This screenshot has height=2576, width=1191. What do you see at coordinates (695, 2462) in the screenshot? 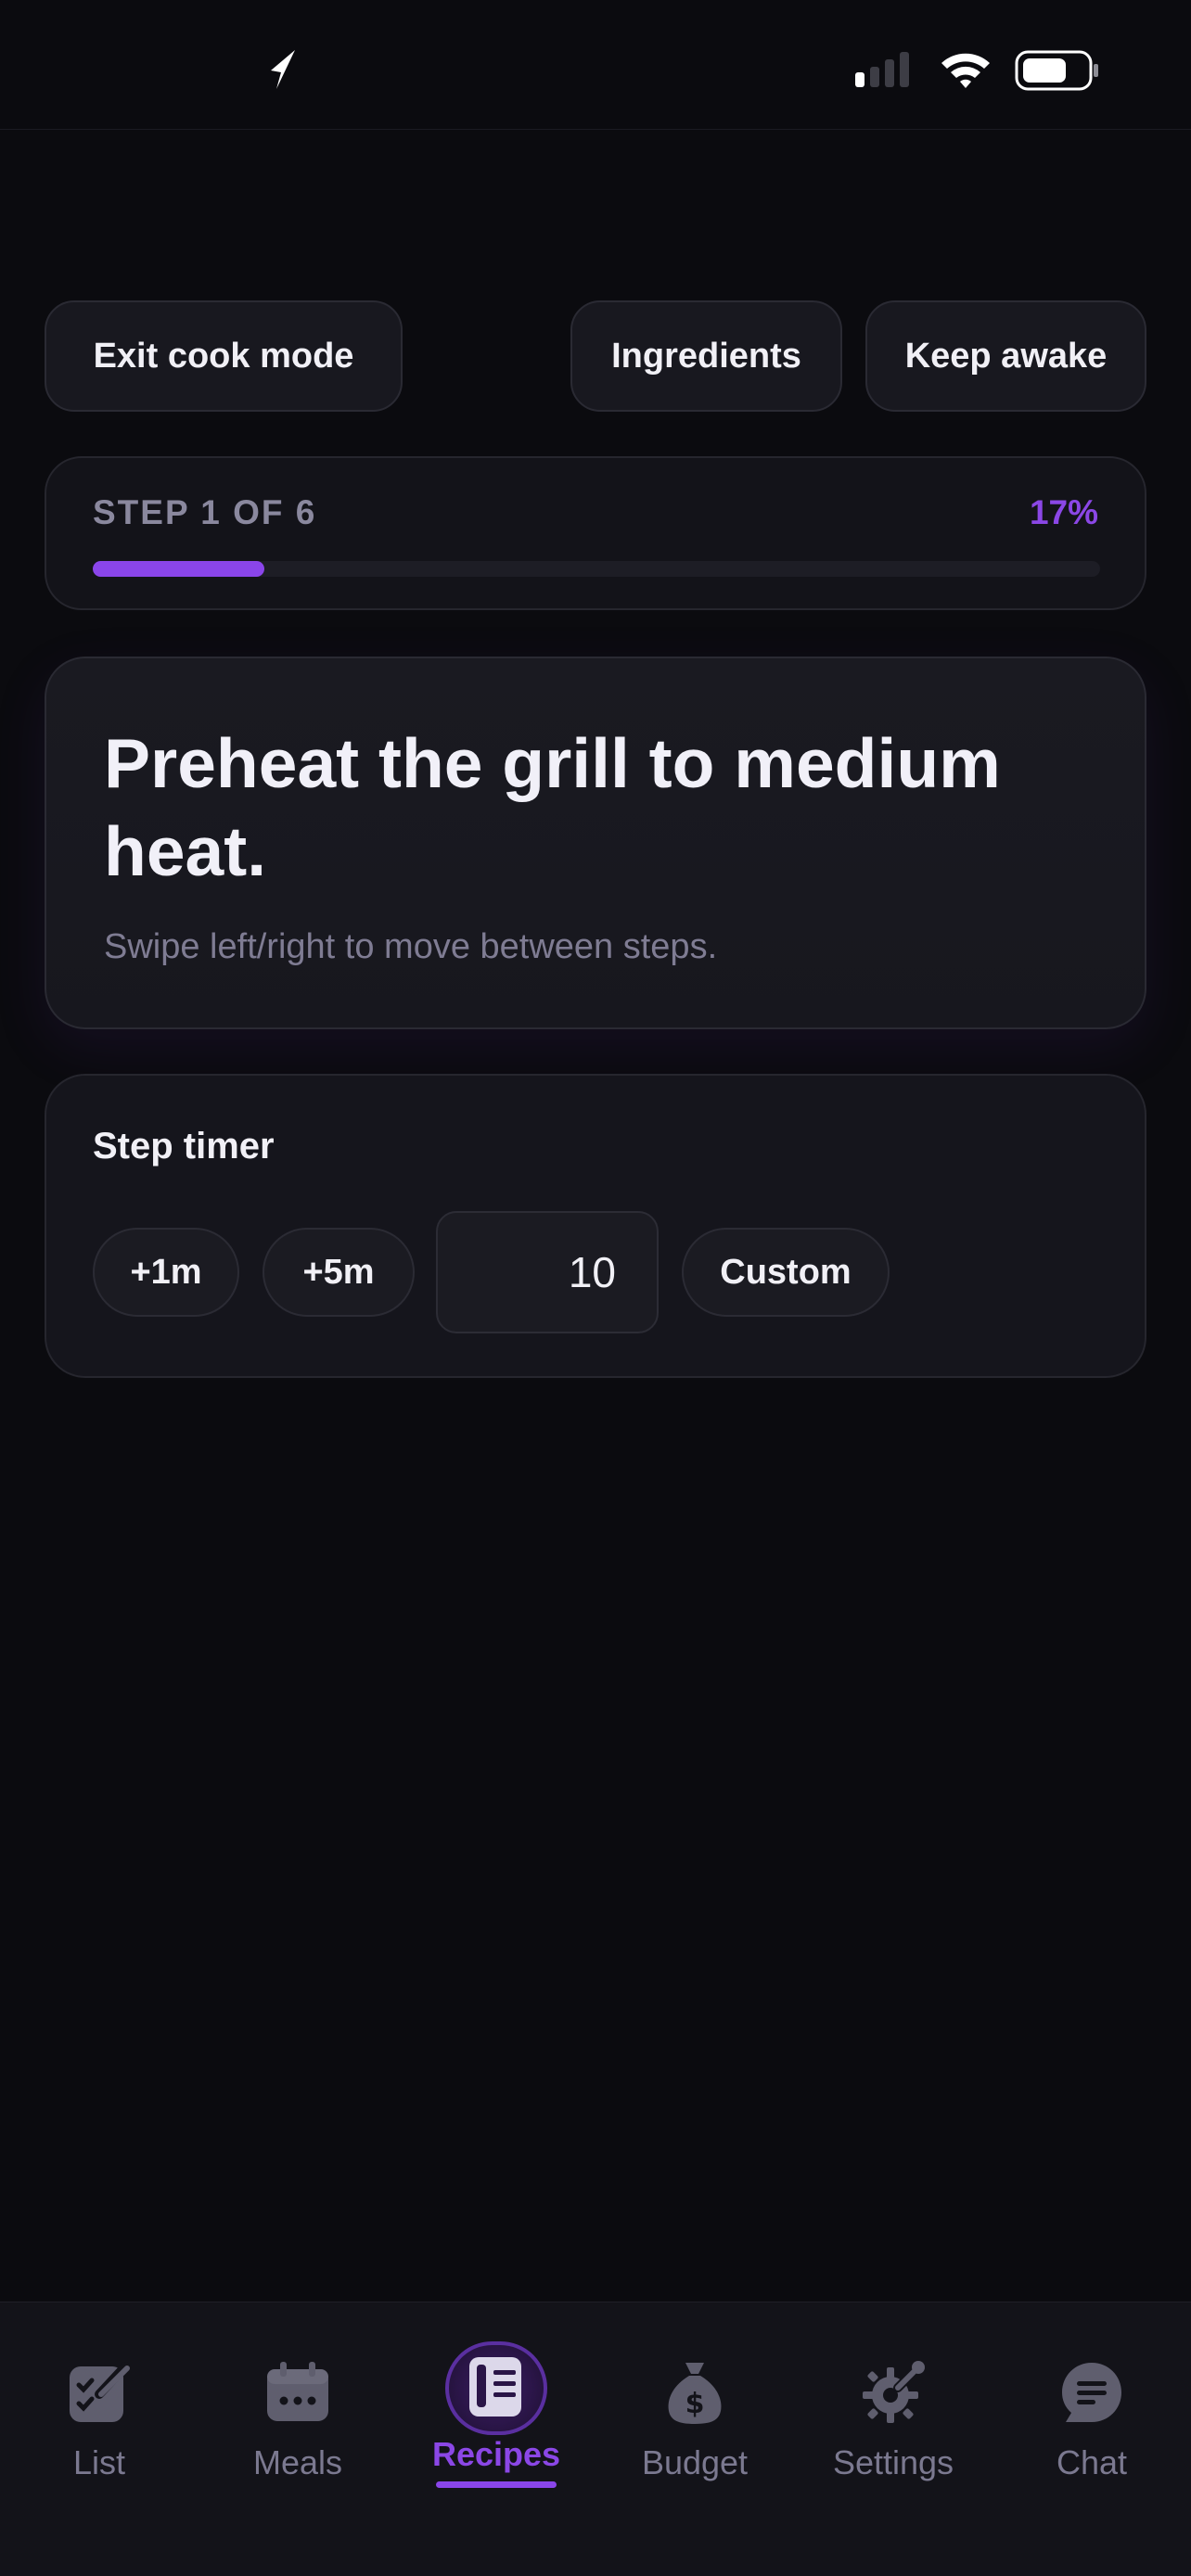
I see `tab-budget-label: Budget` at bounding box center [695, 2462].